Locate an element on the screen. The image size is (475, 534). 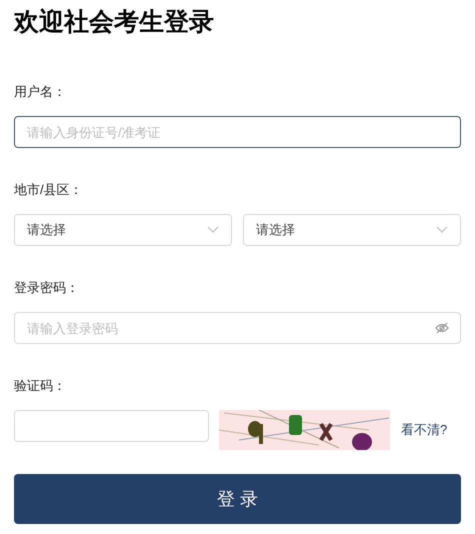
username-field: 请输入身份证号/准考证 is located at coordinates (237, 132).